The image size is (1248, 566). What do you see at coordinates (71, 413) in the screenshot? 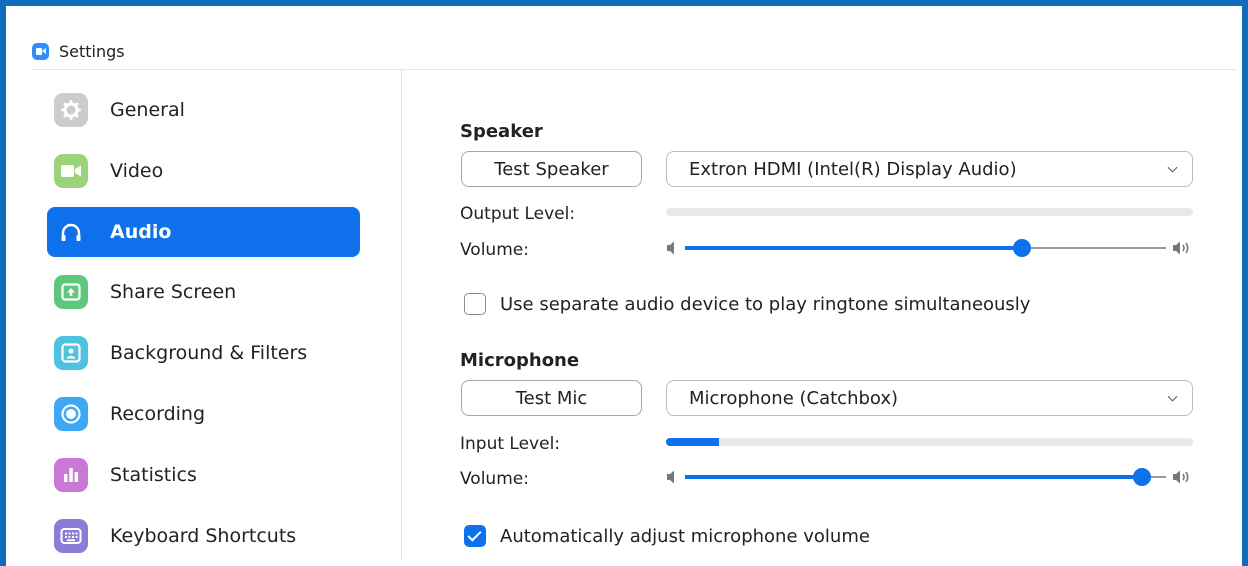
I see `record-icon` at bounding box center [71, 413].